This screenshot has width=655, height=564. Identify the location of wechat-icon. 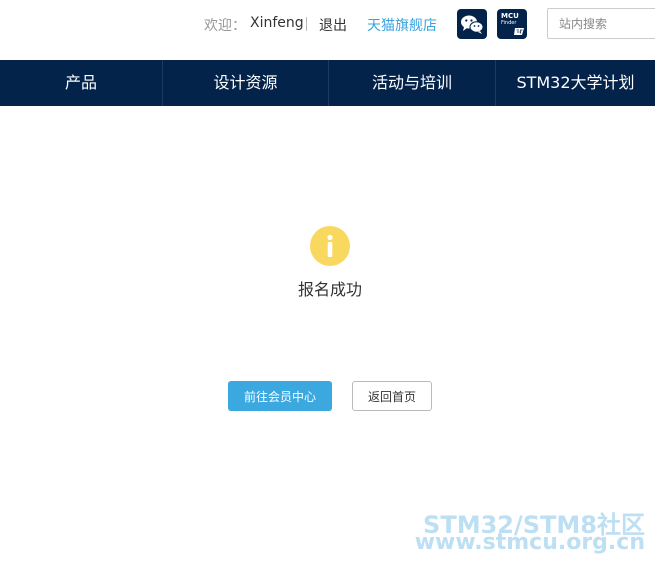
(472, 24).